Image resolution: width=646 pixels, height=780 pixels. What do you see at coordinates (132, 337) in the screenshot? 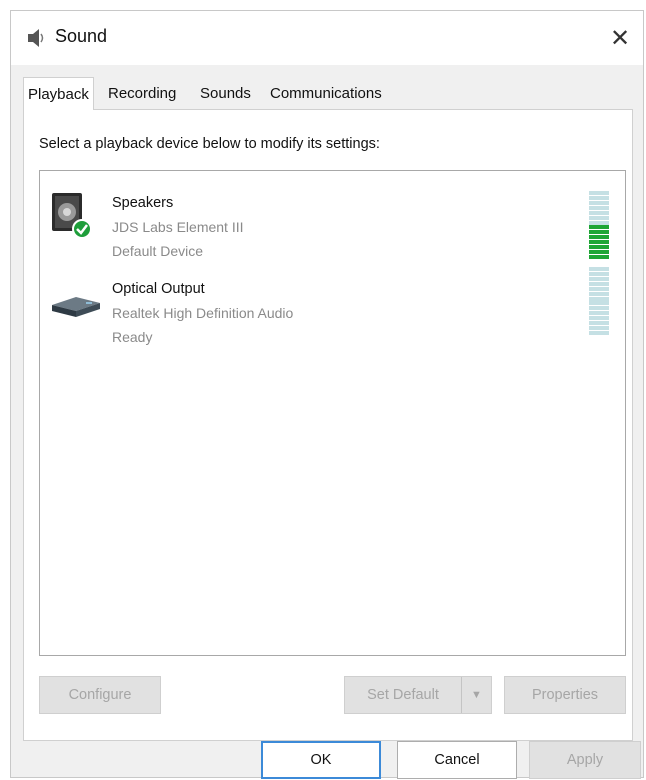
I see `device-status: Ready` at bounding box center [132, 337].